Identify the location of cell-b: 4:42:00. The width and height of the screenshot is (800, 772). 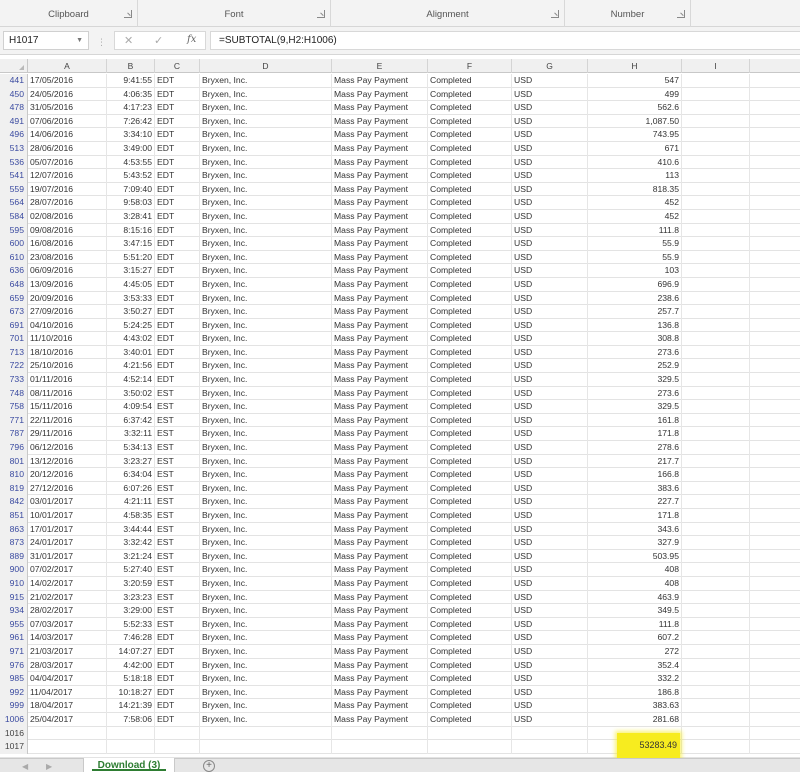
(131, 665).